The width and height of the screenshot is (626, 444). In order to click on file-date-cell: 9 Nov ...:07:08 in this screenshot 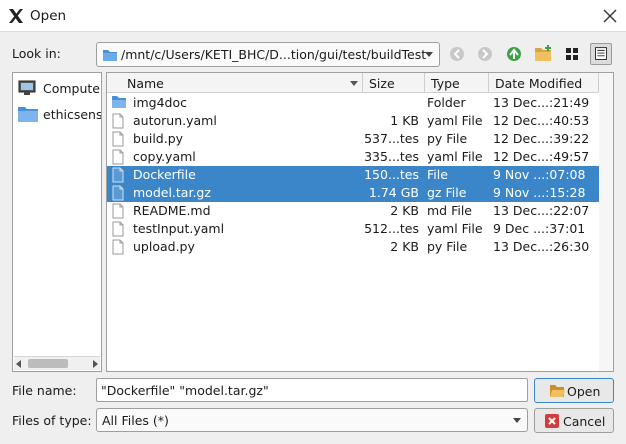, I will do `click(539, 174)`.